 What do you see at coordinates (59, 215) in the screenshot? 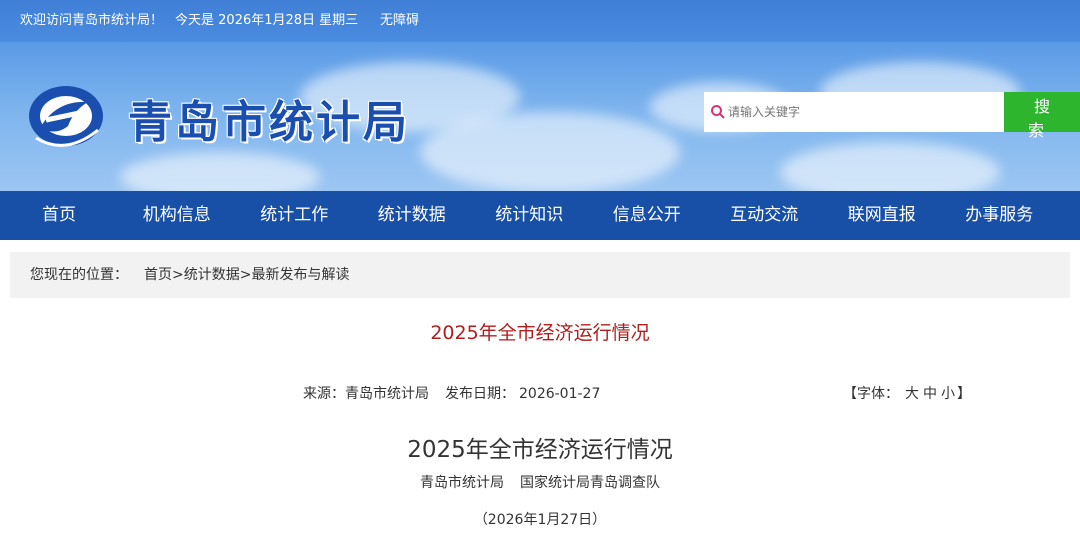
I see `nav-item-home: 首页` at bounding box center [59, 215].